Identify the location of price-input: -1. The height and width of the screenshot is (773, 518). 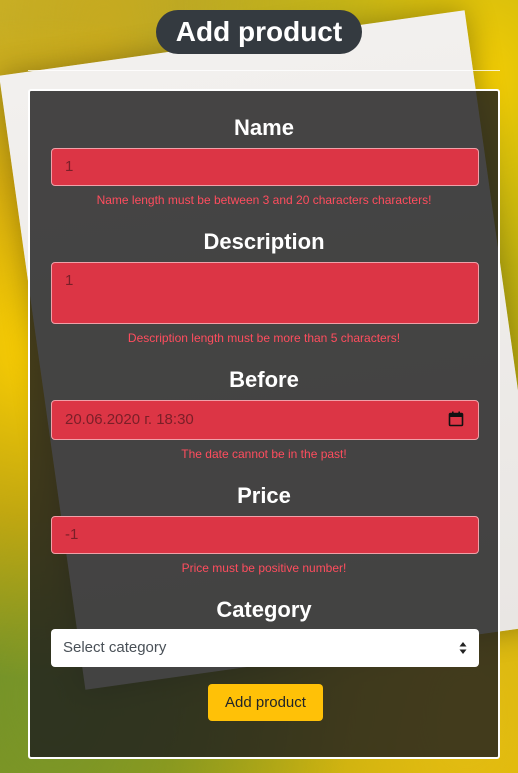
(265, 535).